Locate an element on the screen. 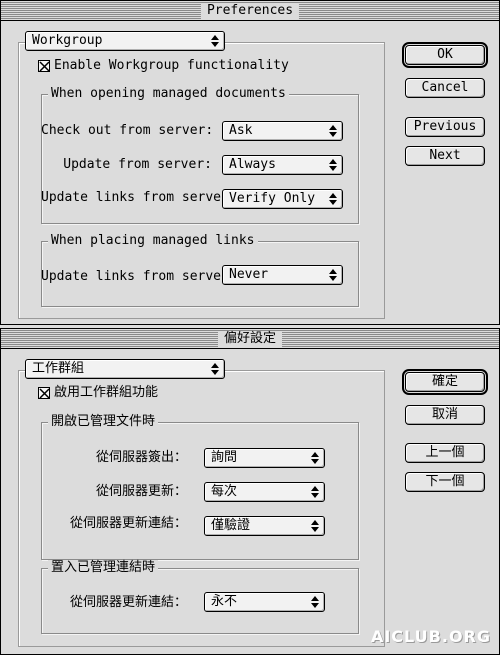 This screenshot has height=655, width=500. update-popup: Always is located at coordinates (282, 165).